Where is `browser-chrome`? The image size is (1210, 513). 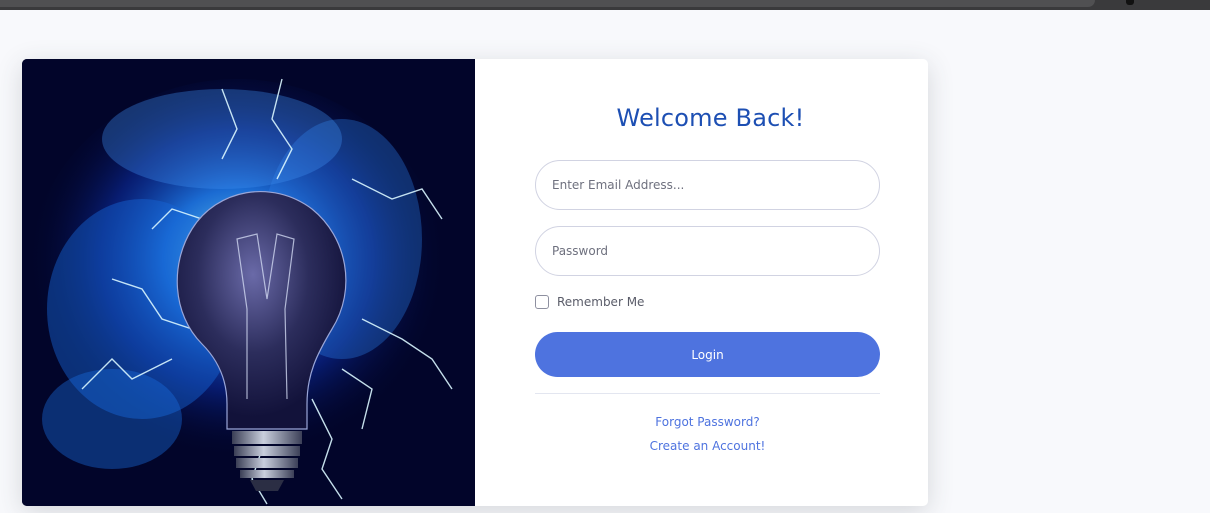 browser-chrome is located at coordinates (605, 5).